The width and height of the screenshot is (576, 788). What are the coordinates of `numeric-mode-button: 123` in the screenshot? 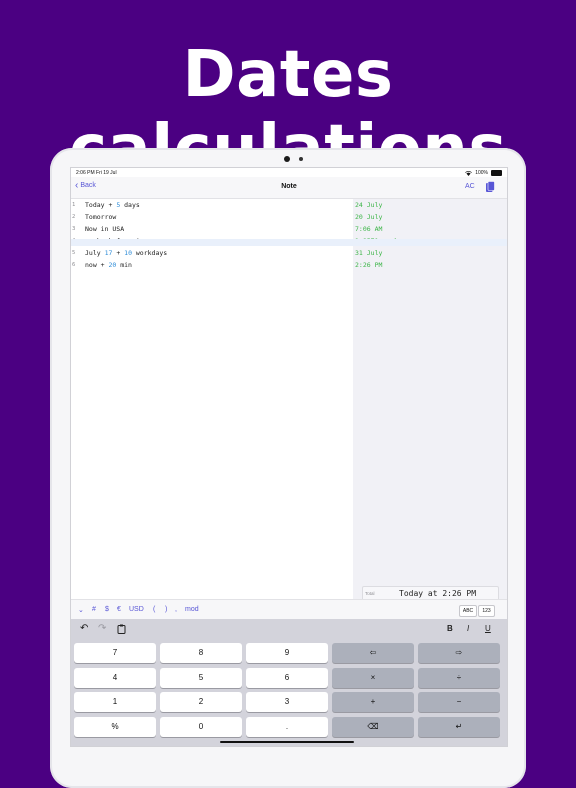 It's located at (486, 611).